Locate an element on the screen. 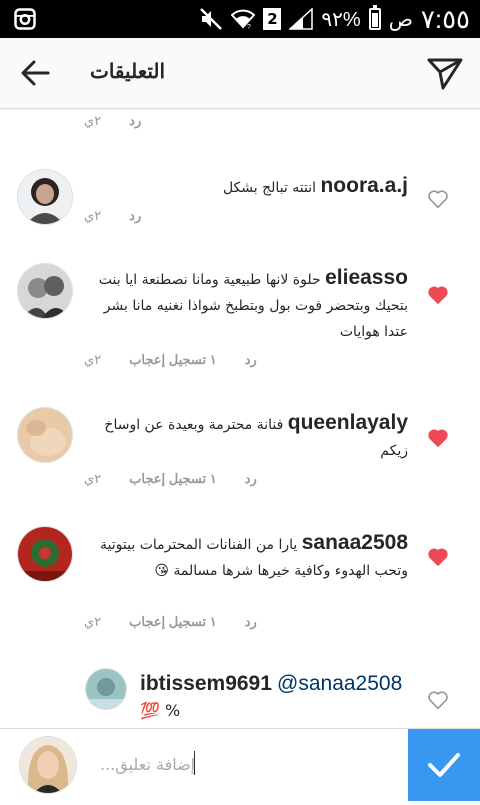 This screenshot has width=480, height=805. comment-body: noora.a.j انتته تبالج بشكل is located at coordinates (248, 187).